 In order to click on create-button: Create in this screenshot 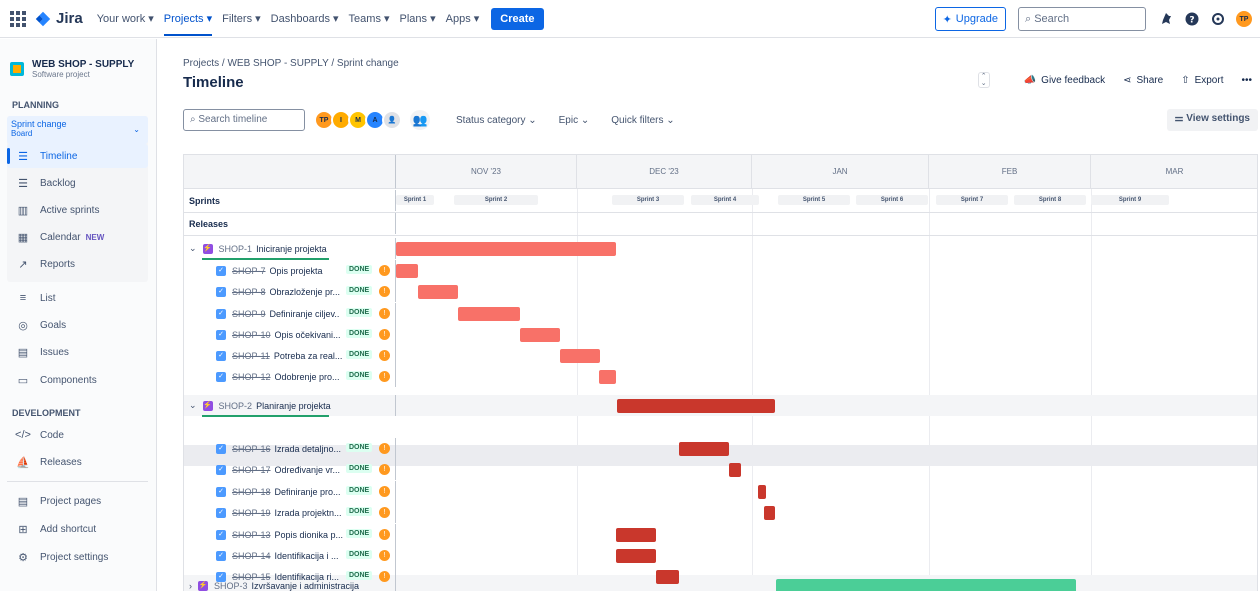, I will do `click(517, 18)`.